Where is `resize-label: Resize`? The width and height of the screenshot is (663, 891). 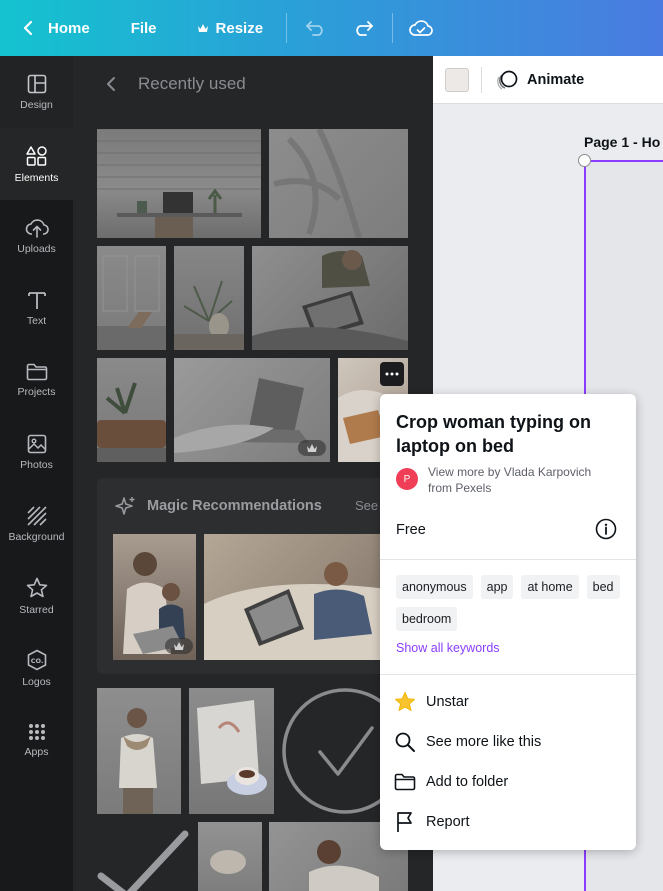
resize-label: Resize is located at coordinates (239, 28).